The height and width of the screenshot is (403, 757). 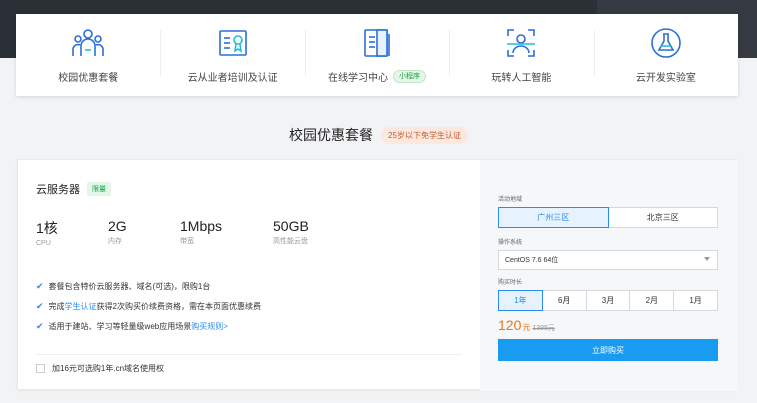 I want to click on nav-label: 玩转人工智能, so click(x=521, y=78).